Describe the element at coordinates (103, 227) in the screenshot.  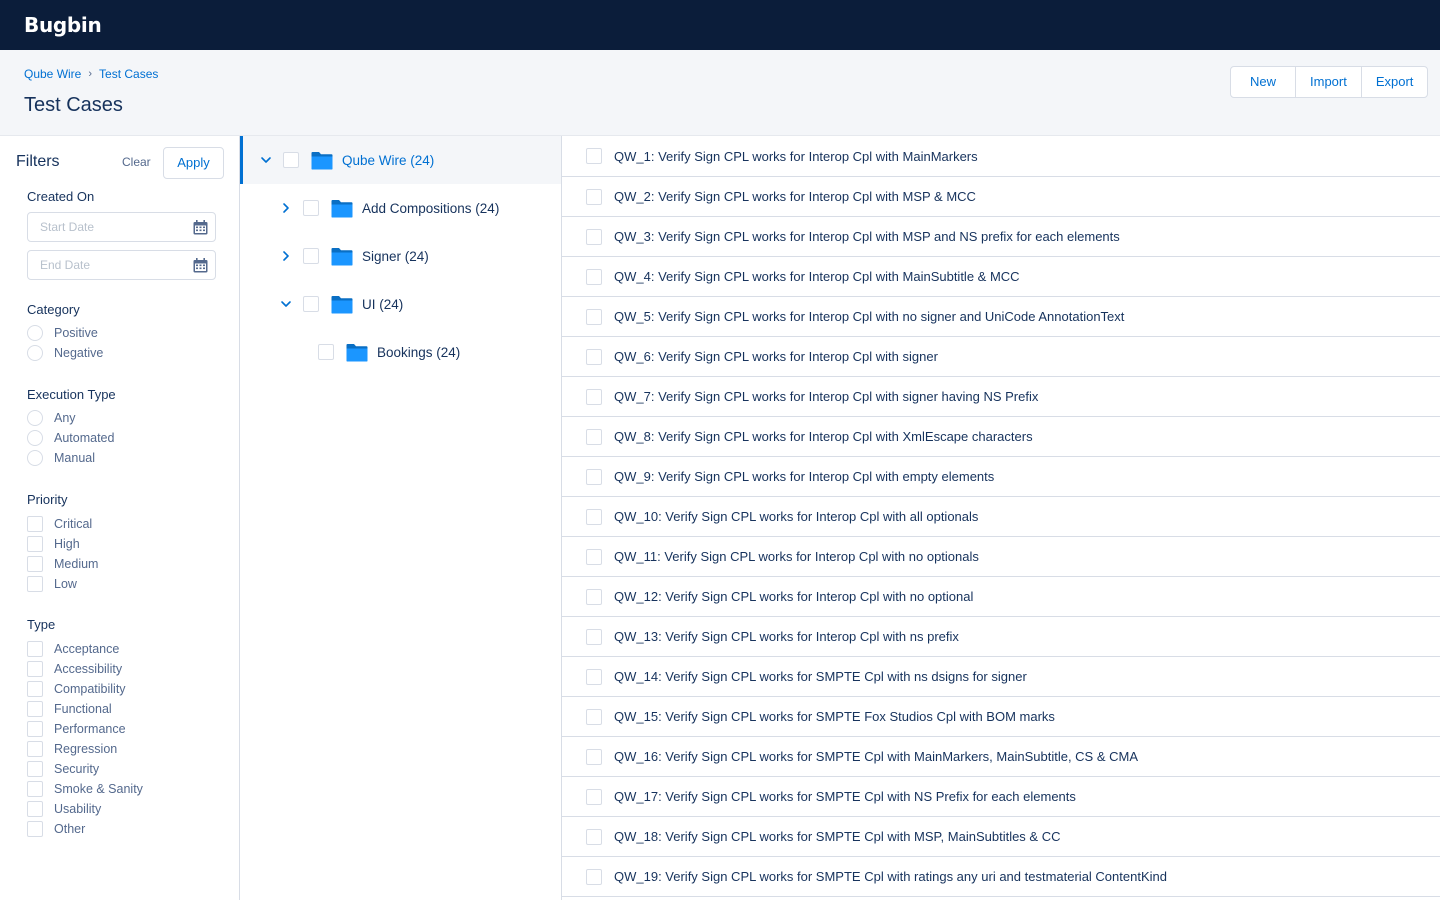
I see `start-date-input` at that location.